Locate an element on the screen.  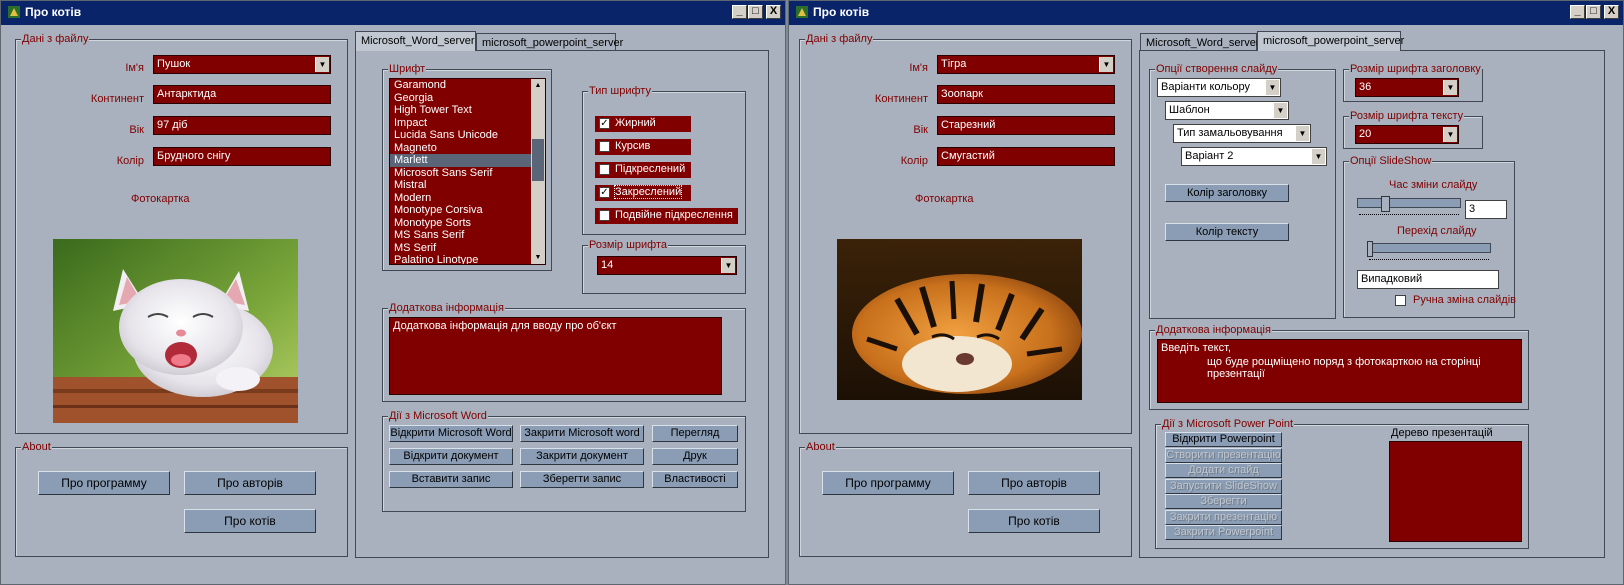
continent-field: Антарктида is located at coordinates (242, 94).